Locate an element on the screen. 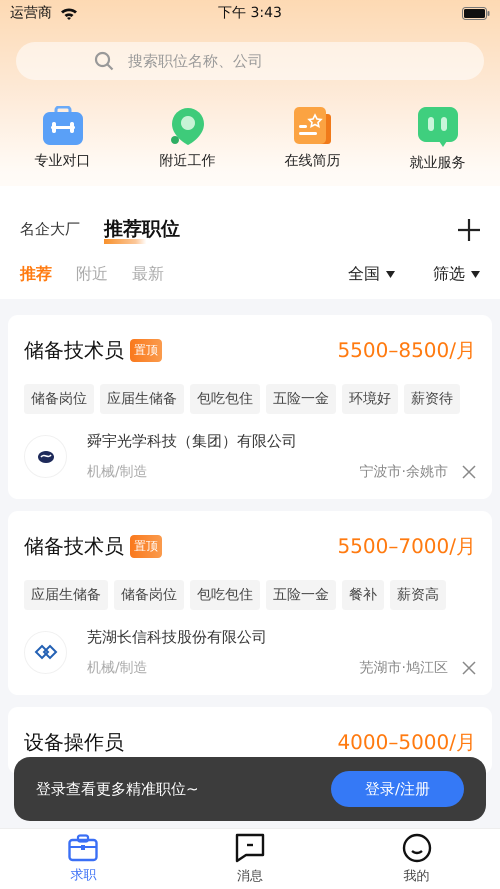 Image resolution: width=500 pixels, height=889 pixels. carrier-name: 运营商 is located at coordinates (31, 13).